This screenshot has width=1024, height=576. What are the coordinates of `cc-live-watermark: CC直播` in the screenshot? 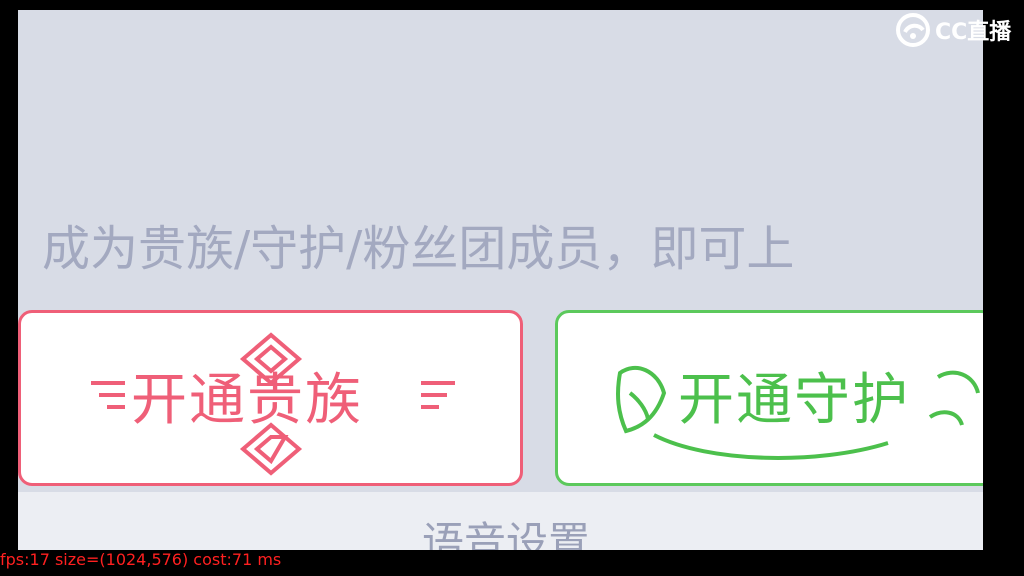 It's located at (953, 30).